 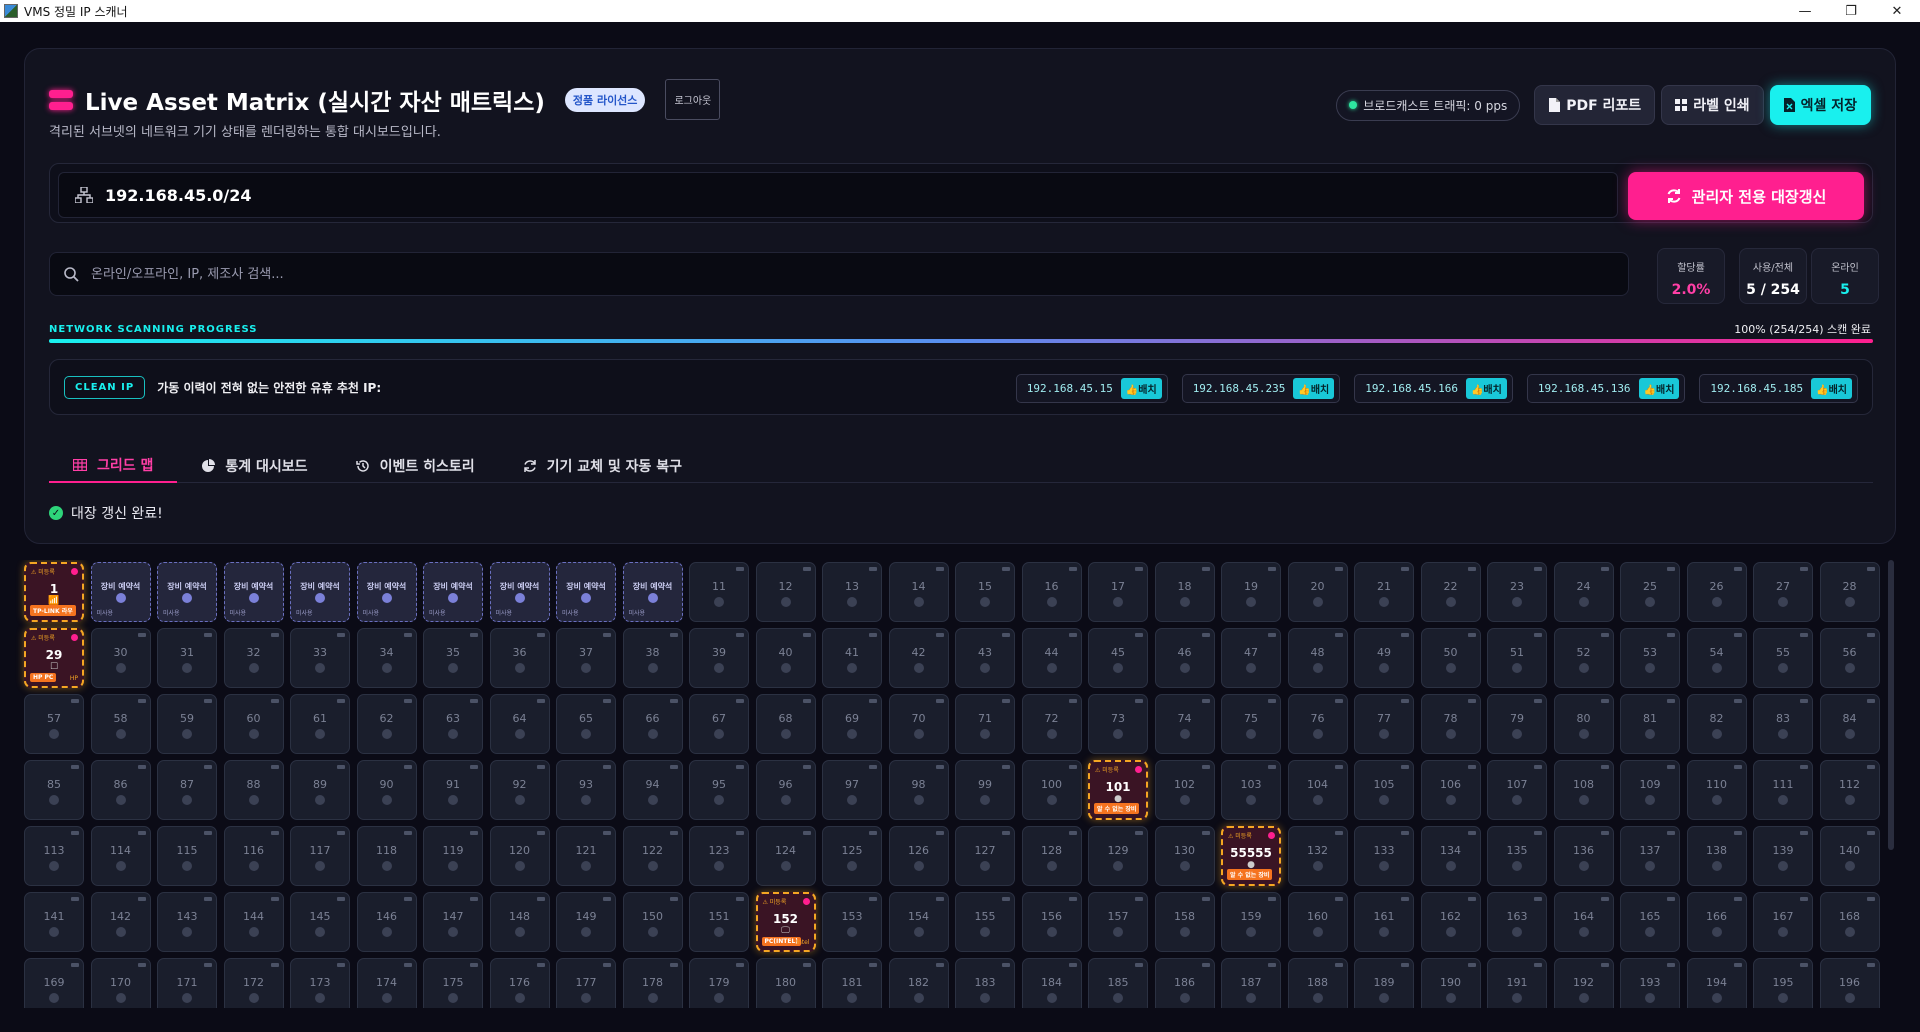 What do you see at coordinates (1251, 922) in the screenshot?
I see `ip-cell: 159` at bounding box center [1251, 922].